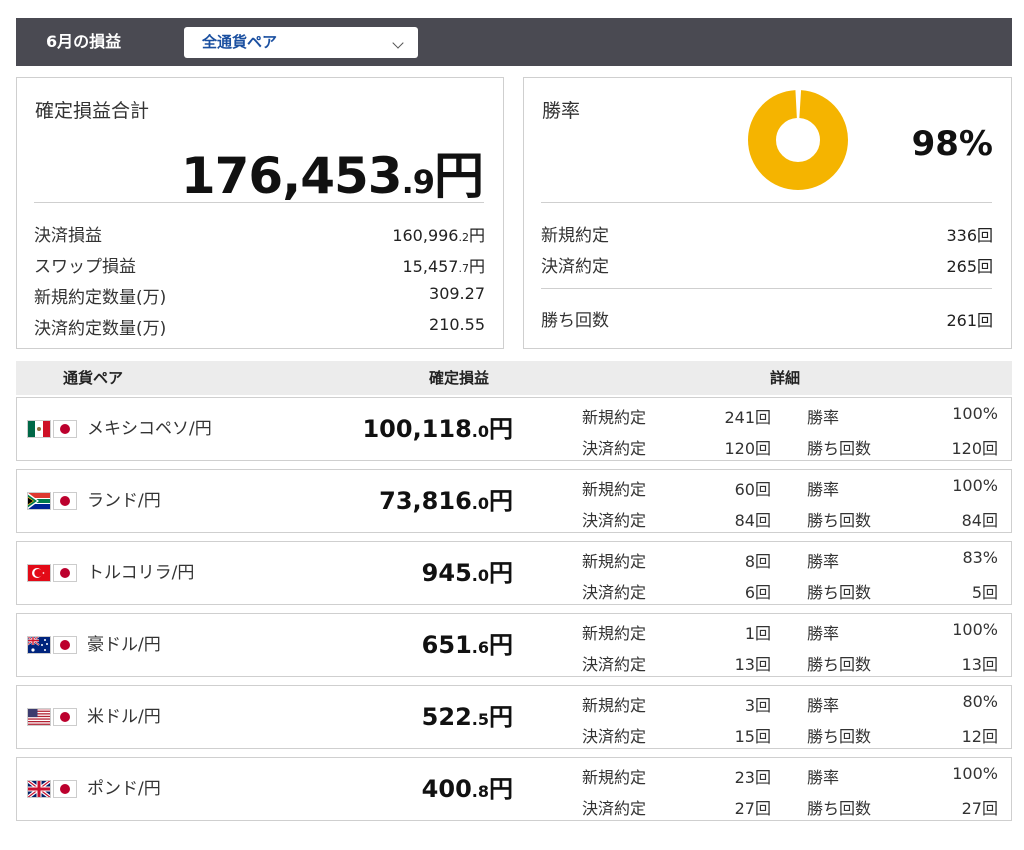 Image resolution: width=1024 pixels, height=850 pixels. Describe the element at coordinates (752, 664) in the screenshot. I see `detail-value-settle: 13回` at that location.